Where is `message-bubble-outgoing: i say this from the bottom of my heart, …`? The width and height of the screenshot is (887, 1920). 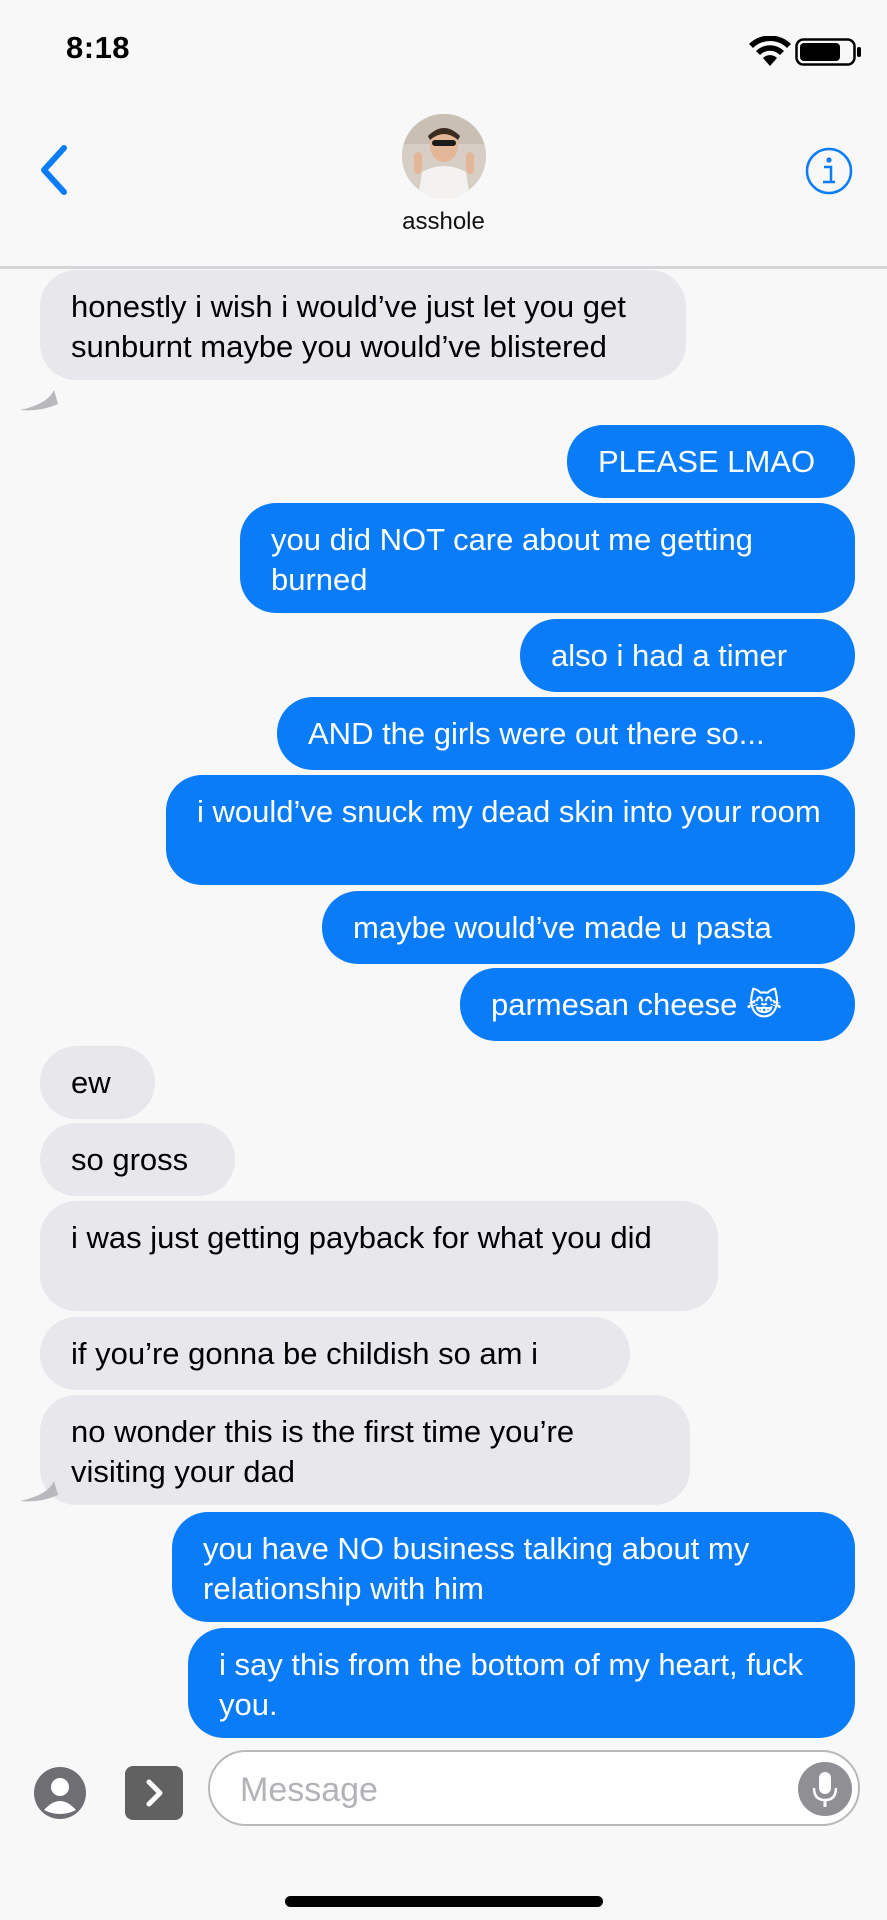
message-bubble-outgoing: i say this from the bottom of my heart, … is located at coordinates (521, 1683).